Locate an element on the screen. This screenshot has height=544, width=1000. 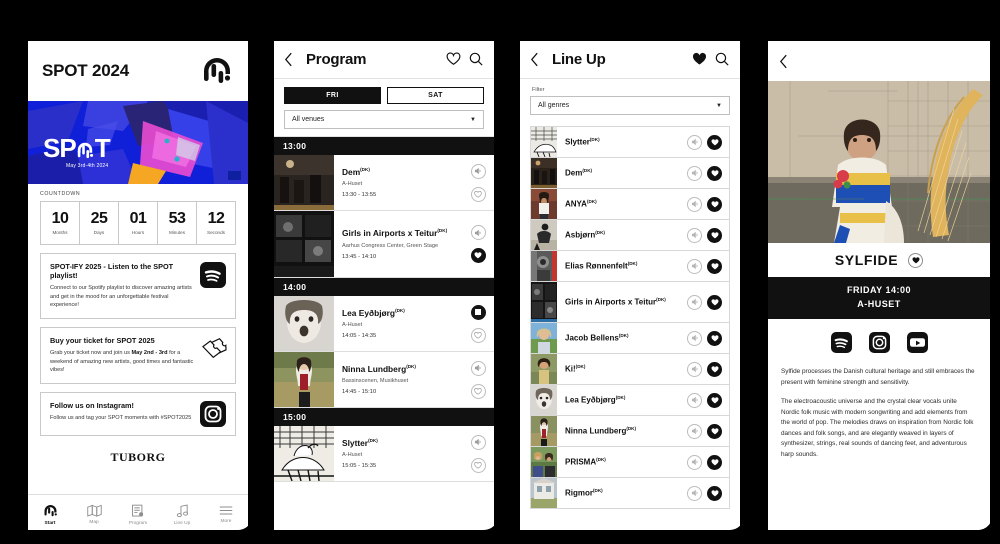
venue-filter-select: All venues ▼ is located at coordinates (384, 119).